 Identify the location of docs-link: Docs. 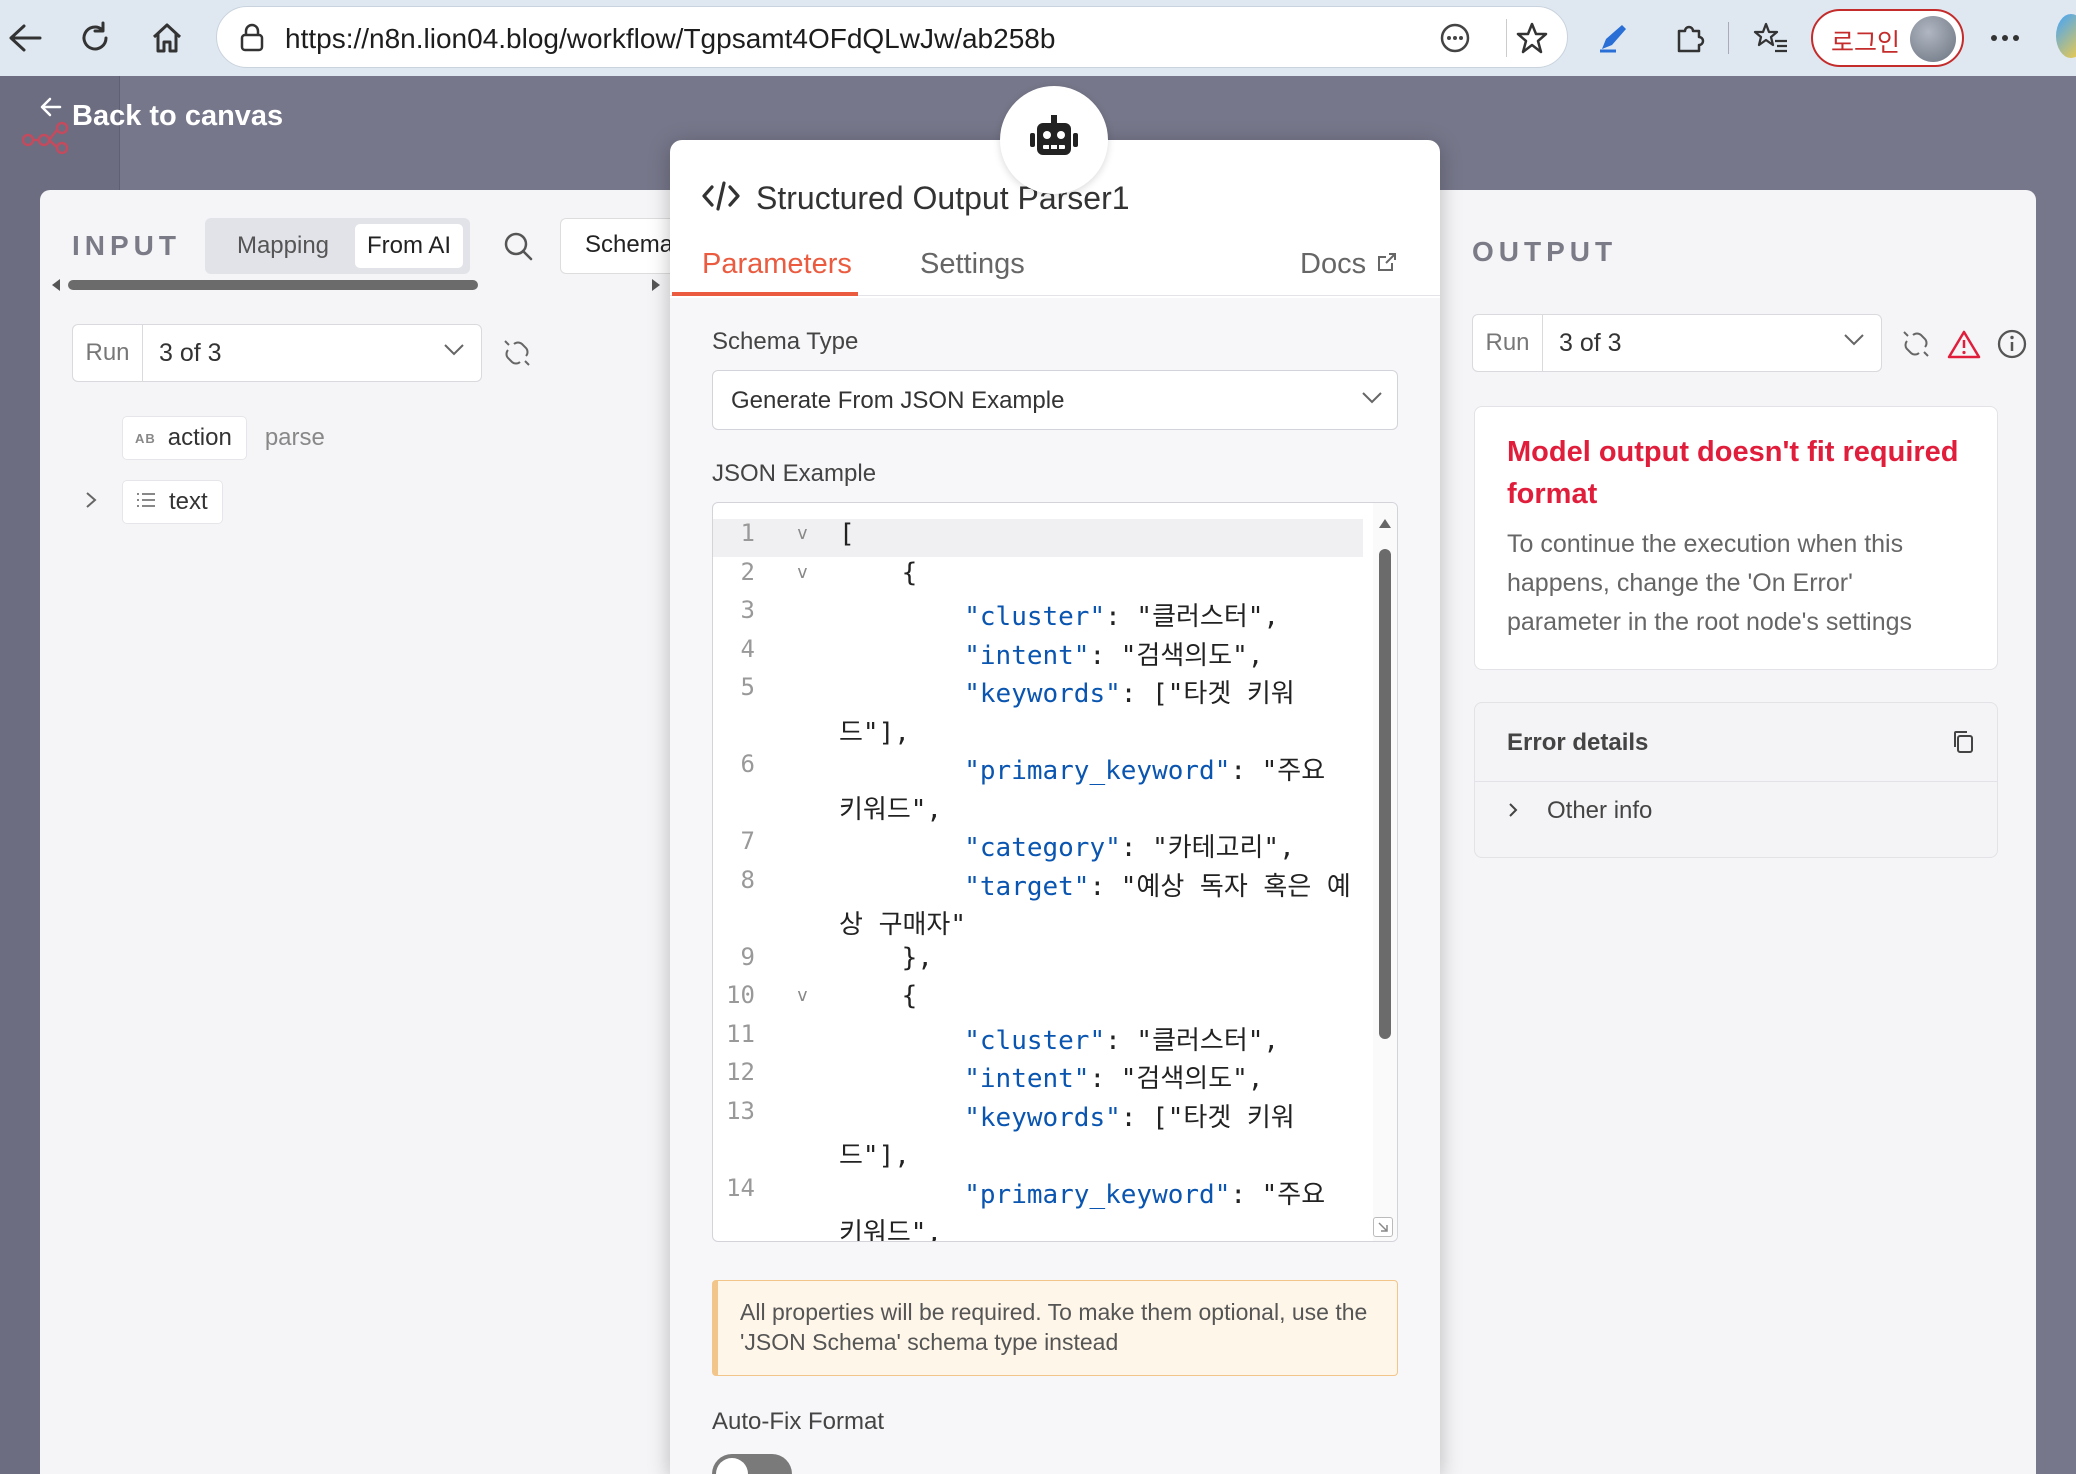
(1349, 264).